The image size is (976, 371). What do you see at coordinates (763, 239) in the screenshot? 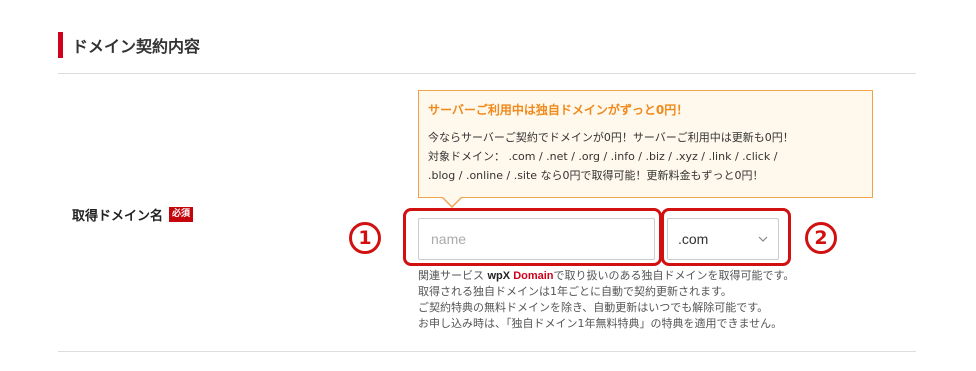
I see `chevron-down-icon` at bounding box center [763, 239].